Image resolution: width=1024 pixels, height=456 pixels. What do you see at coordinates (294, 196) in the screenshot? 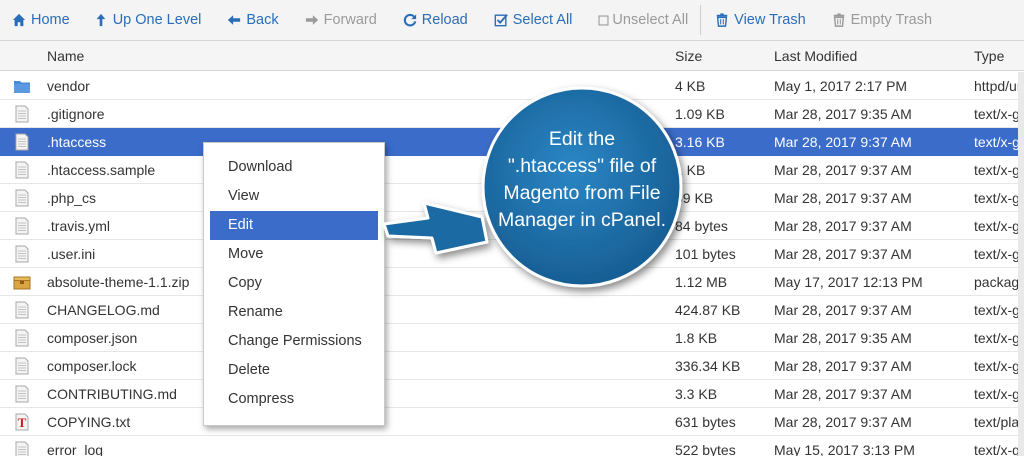
I see `context-menu-item-view: View` at bounding box center [294, 196].